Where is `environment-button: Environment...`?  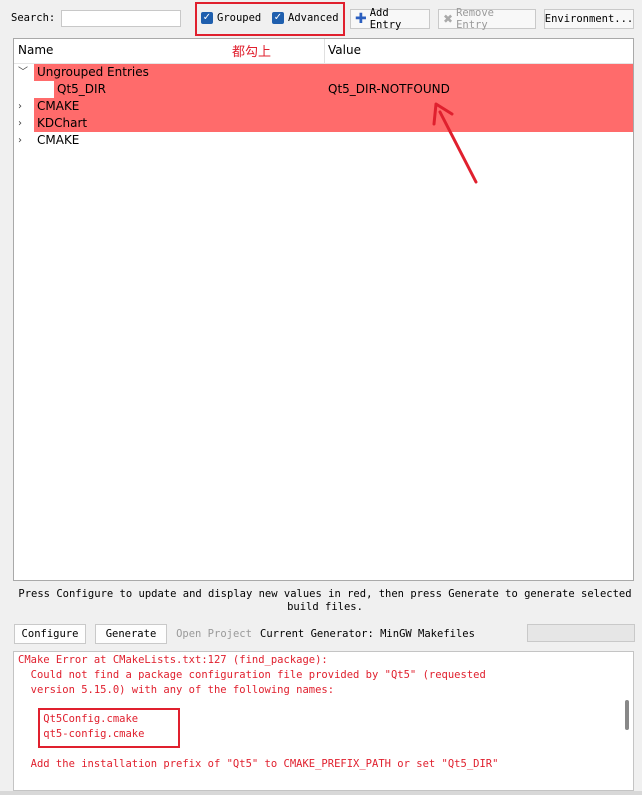
environment-button: Environment... is located at coordinates (589, 19).